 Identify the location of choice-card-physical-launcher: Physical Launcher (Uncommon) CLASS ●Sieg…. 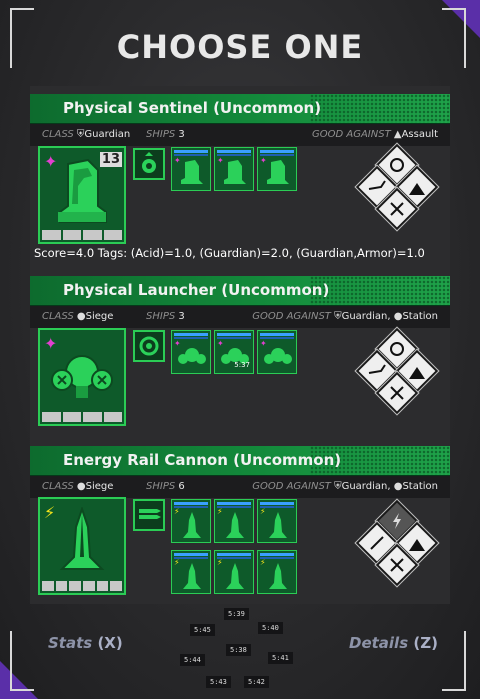
(240, 302).